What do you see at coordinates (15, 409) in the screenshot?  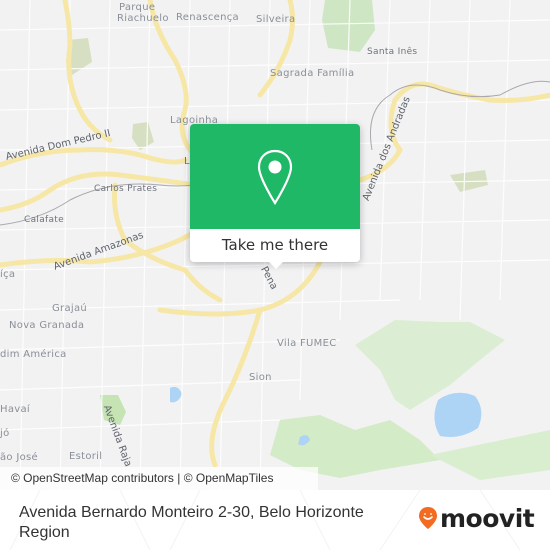 I see `neighborhood-label: Havaí` at bounding box center [15, 409].